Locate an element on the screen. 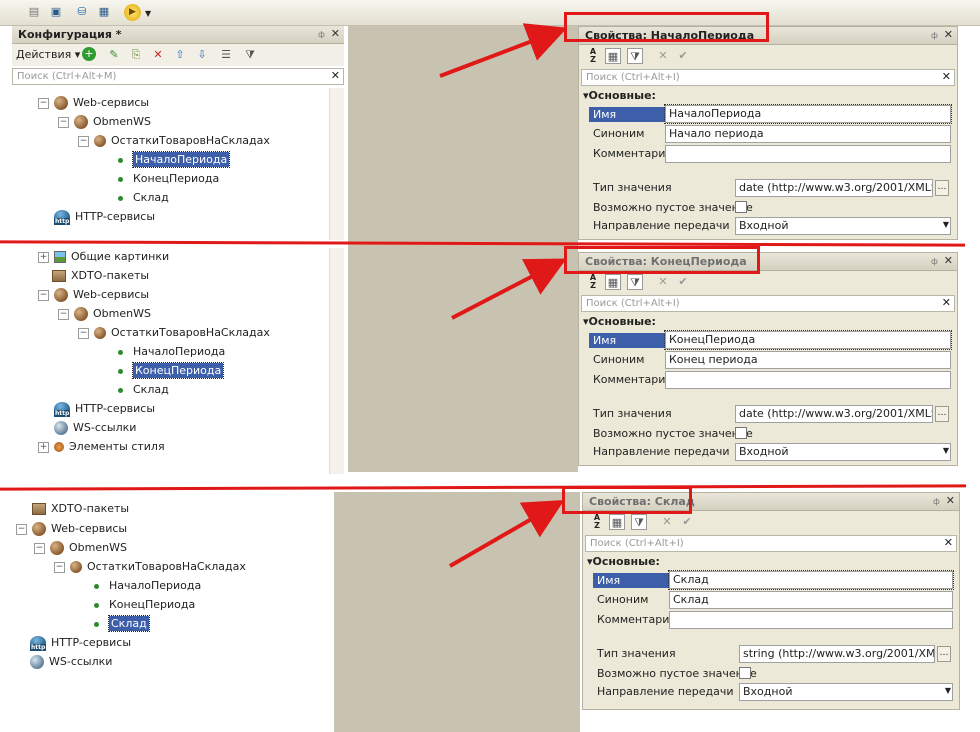 The width and height of the screenshot is (980, 732). annotation-arrows is located at coordinates (503, 295).